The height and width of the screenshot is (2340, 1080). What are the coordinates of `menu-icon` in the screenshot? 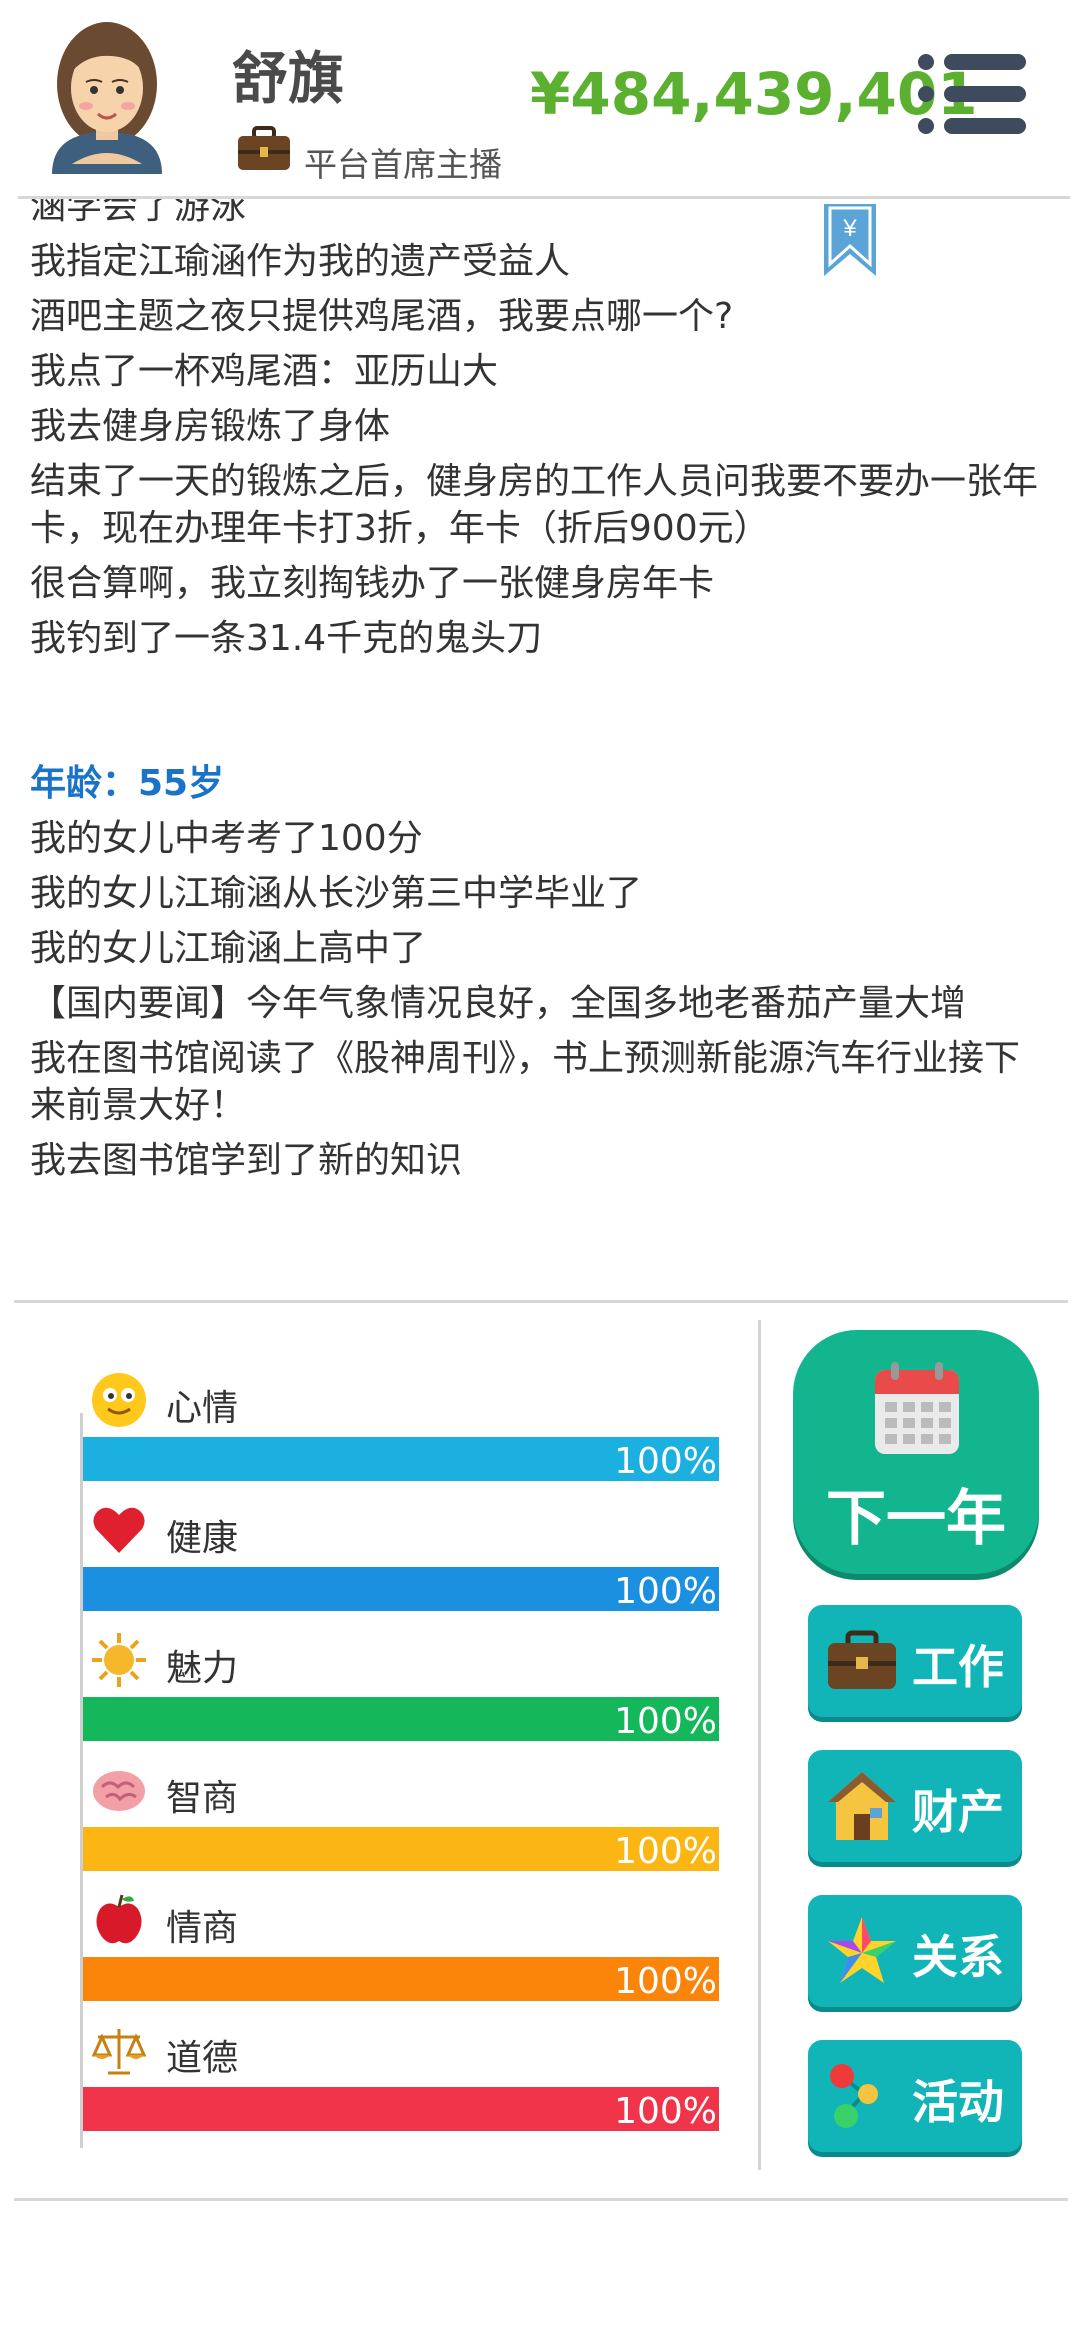 It's located at (973, 94).